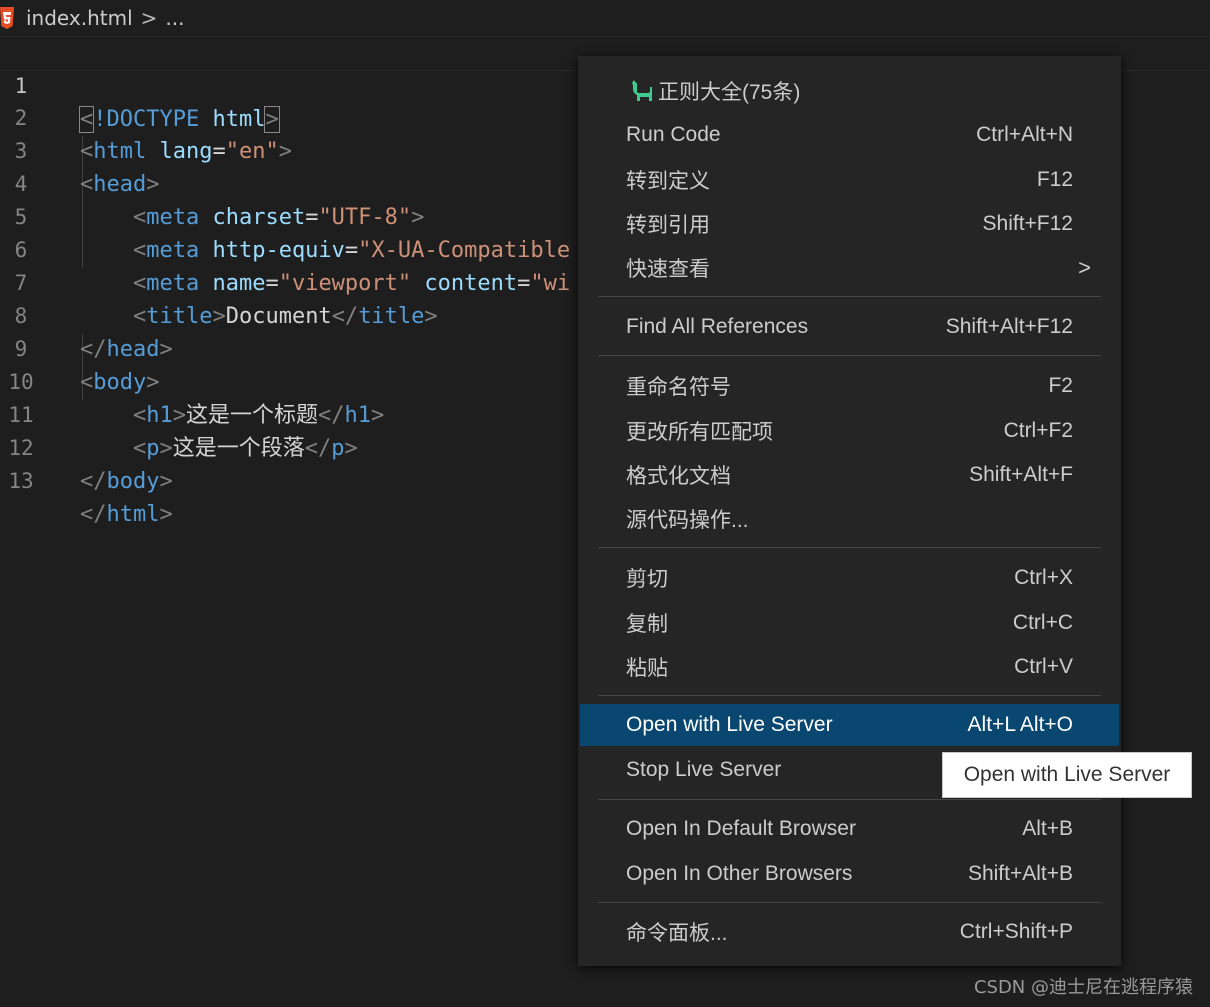  What do you see at coordinates (849, 725) in the screenshot?
I see `menu-item-open-with-live-server: Open with Live Server Alt+L Alt+O` at bounding box center [849, 725].